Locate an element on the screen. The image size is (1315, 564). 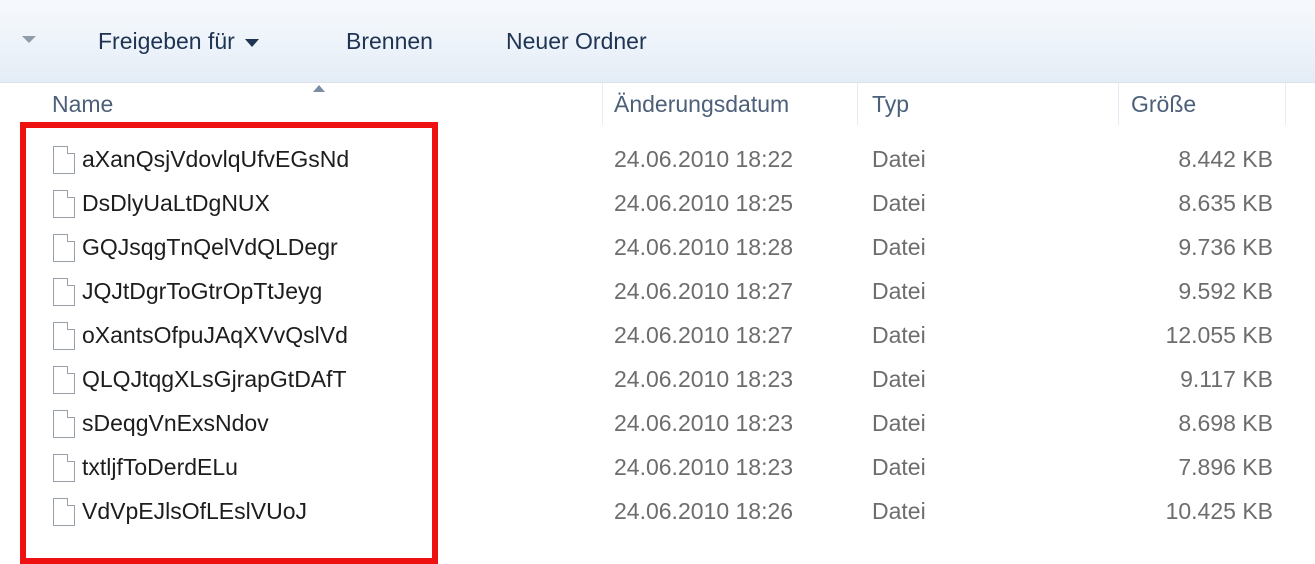
file-size: 9.736 KB is located at coordinates (1225, 247).